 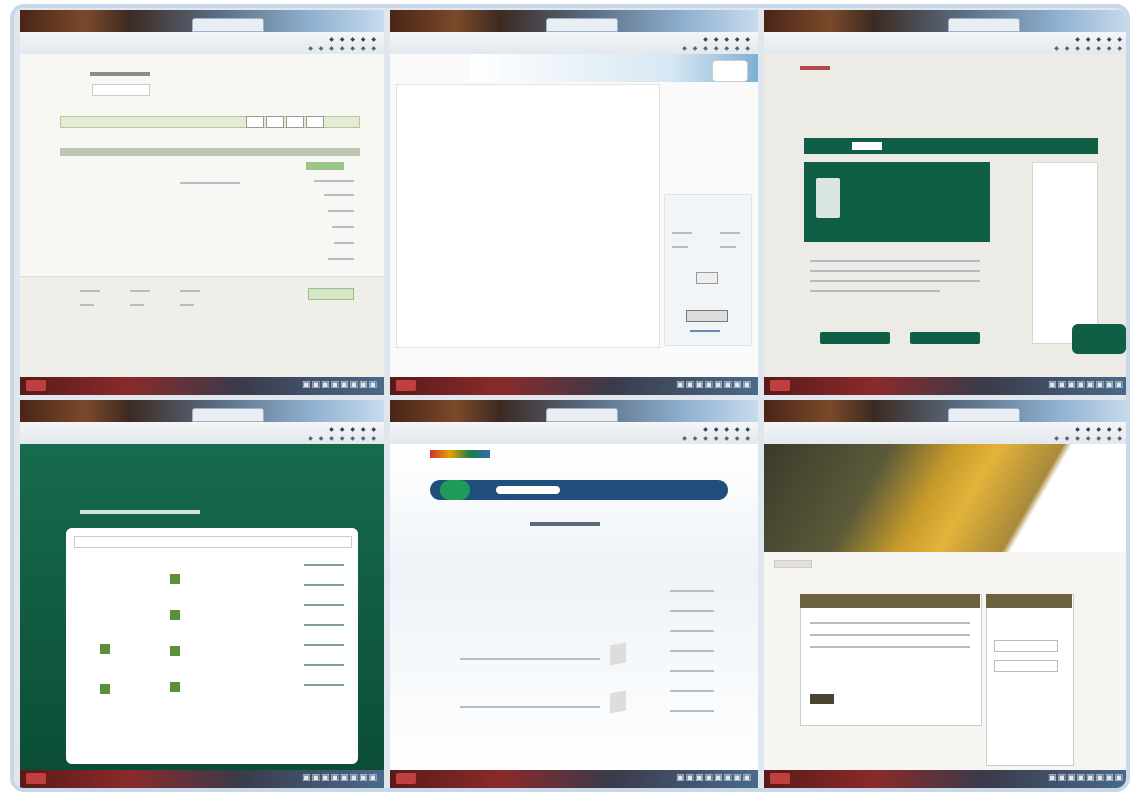 I want to click on hero-graphic, so click(x=945, y=498).